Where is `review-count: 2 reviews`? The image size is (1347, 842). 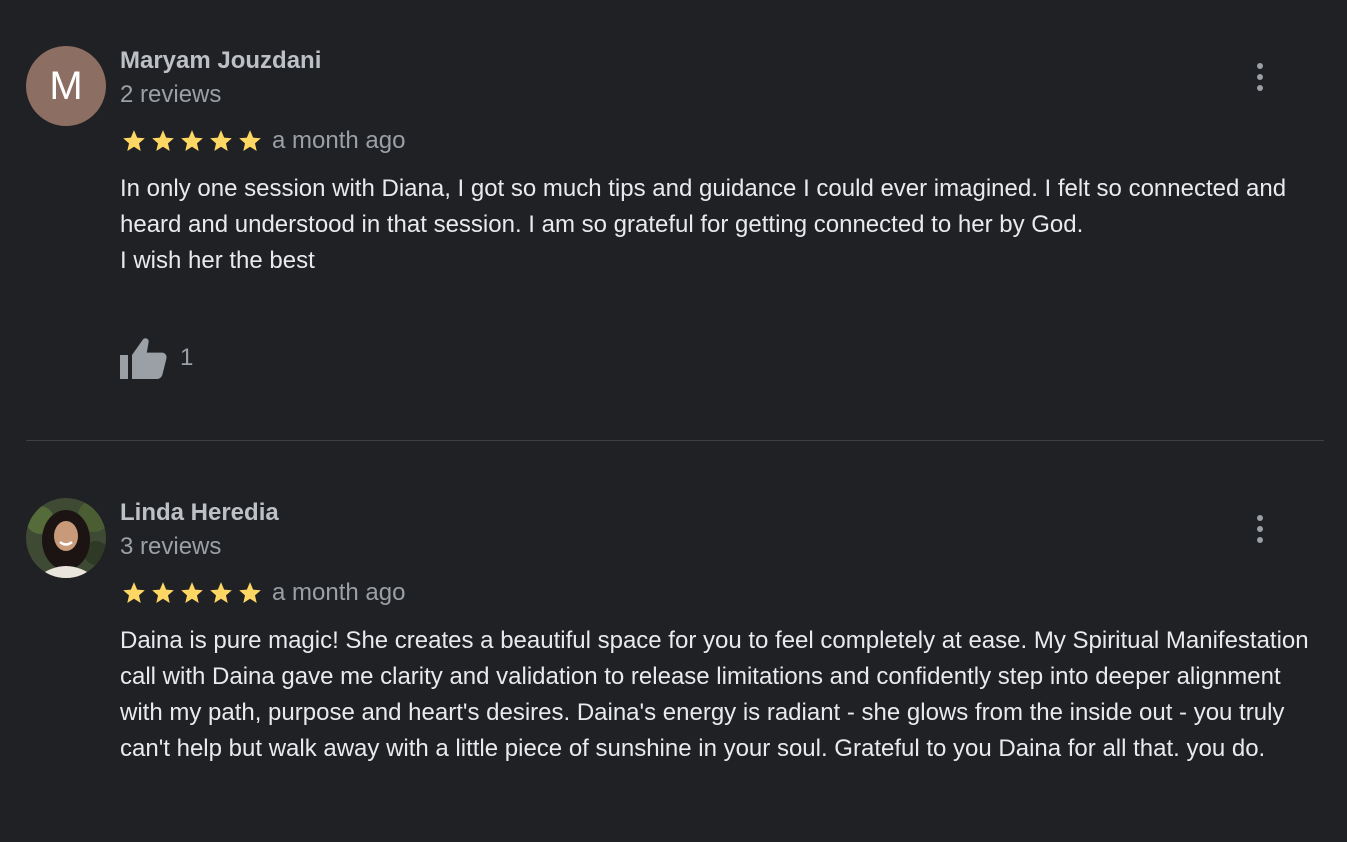
review-count: 2 reviews is located at coordinates (171, 94).